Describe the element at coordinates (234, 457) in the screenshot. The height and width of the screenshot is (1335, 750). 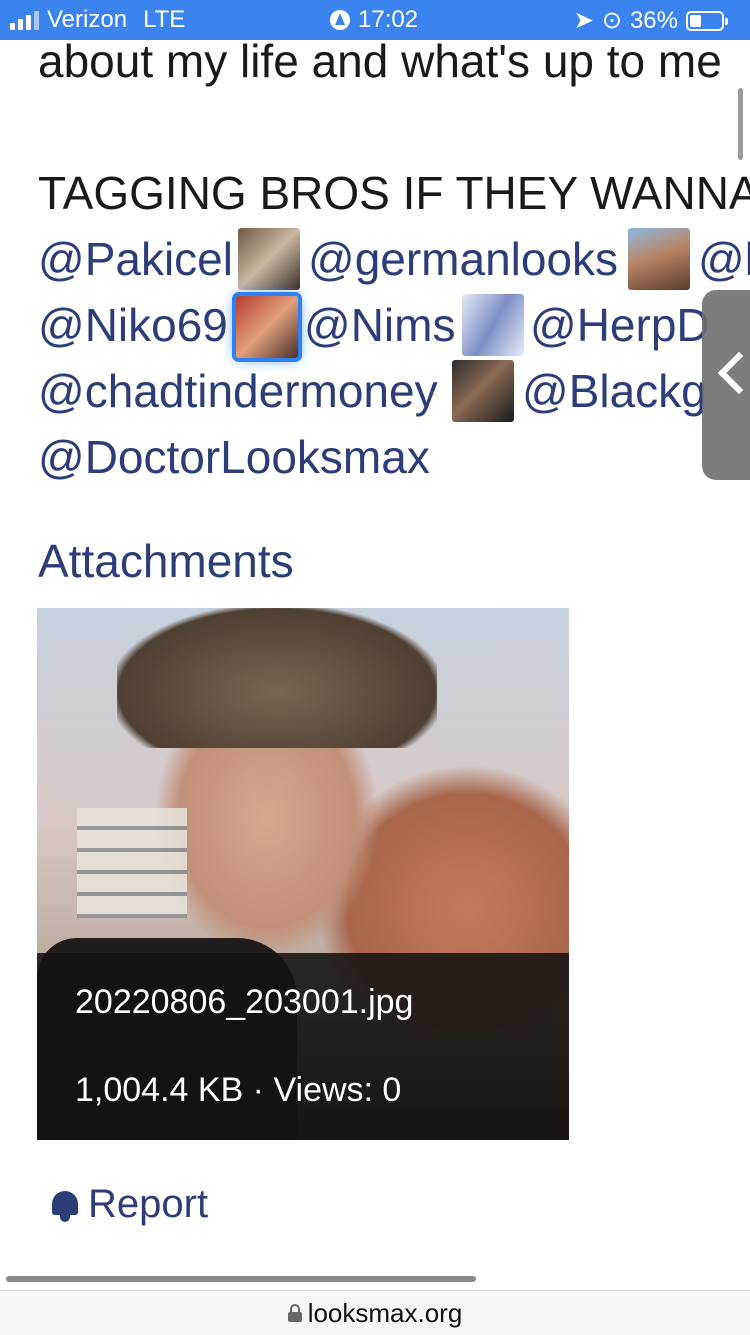
I see `mention-doctorlooksmax: @DoctorLooksmax` at that location.